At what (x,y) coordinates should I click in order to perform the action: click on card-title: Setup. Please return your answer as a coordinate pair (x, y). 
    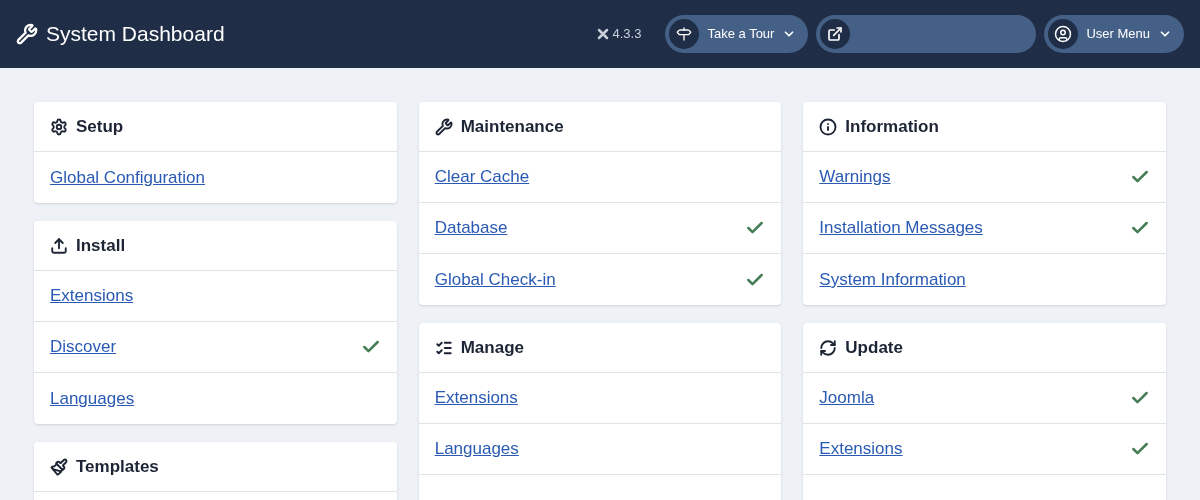
    Looking at the image, I should click on (100, 126).